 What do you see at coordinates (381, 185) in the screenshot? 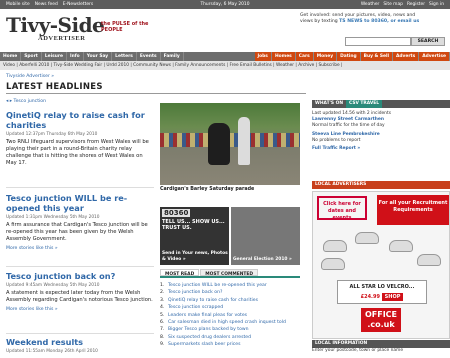
I see `advertisers-header: LOCAL ADVERTISERS` at bounding box center [381, 185].